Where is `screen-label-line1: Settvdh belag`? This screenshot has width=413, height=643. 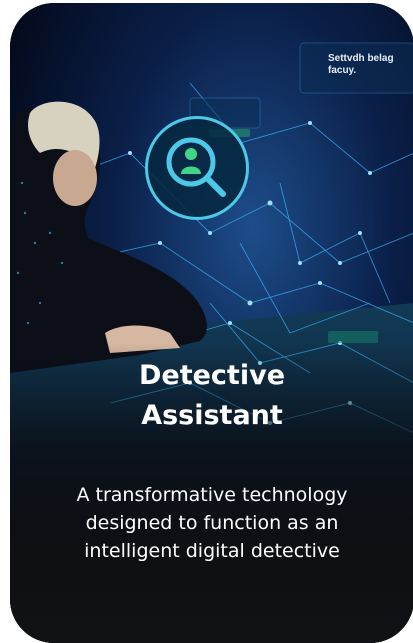 screen-label-line1: Settvdh belag is located at coordinates (361, 58).